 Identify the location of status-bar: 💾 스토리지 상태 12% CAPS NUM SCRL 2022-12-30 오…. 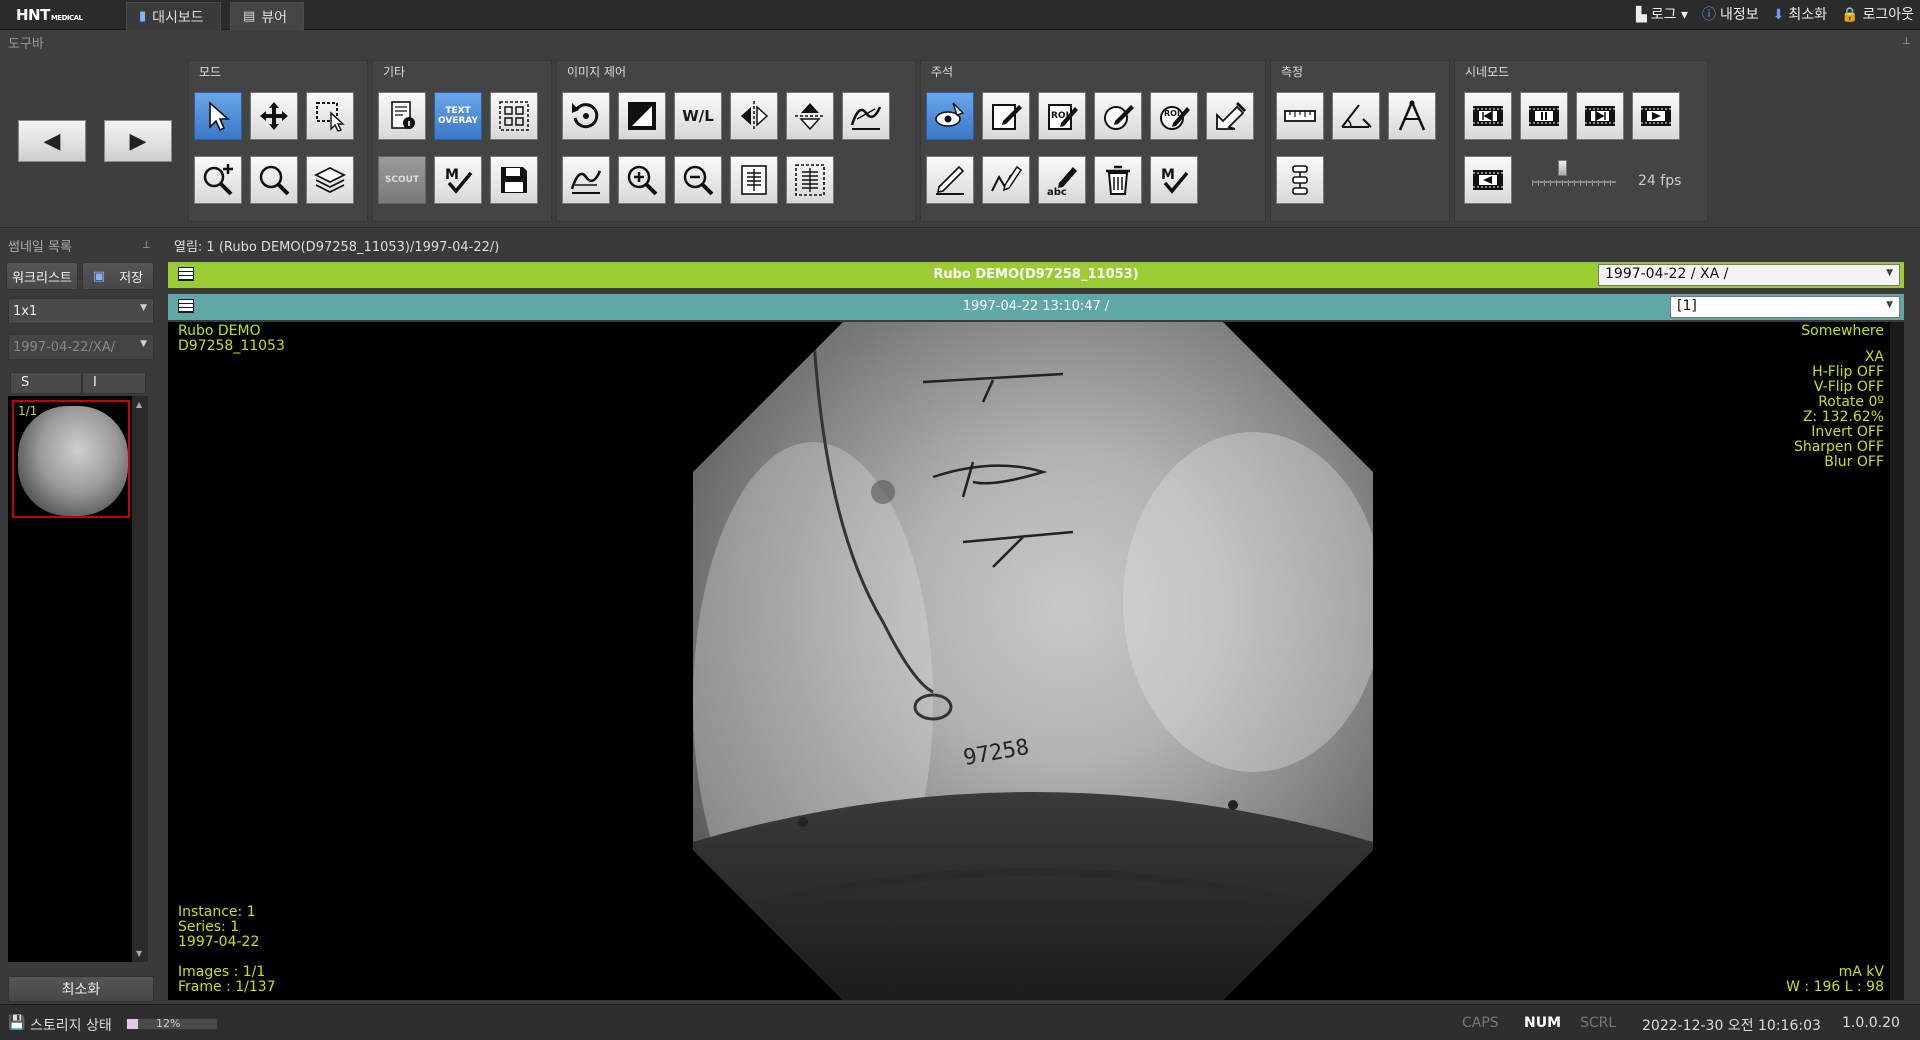
(960, 1022).